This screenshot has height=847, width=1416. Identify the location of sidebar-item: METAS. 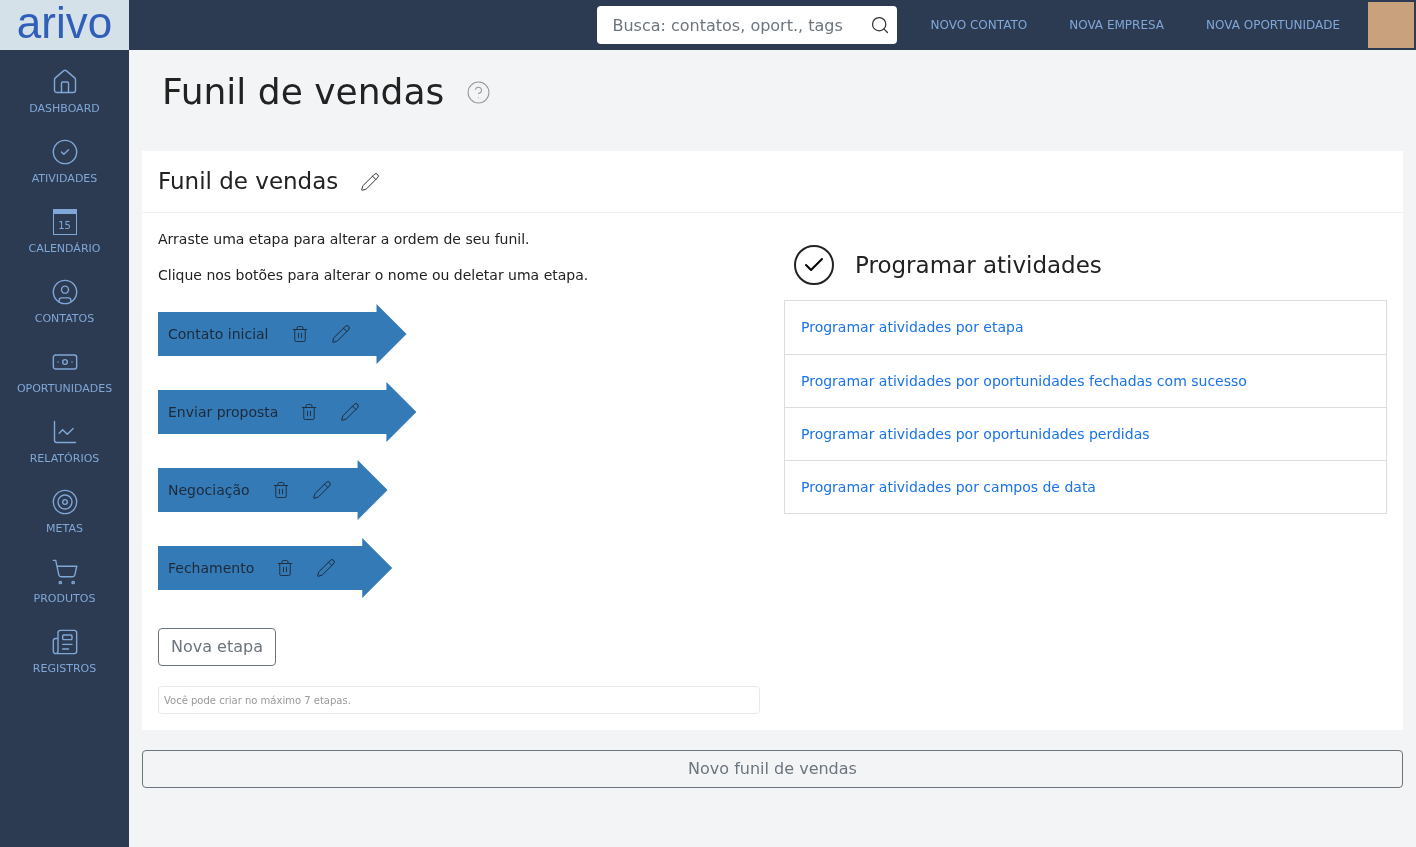
(64, 513).